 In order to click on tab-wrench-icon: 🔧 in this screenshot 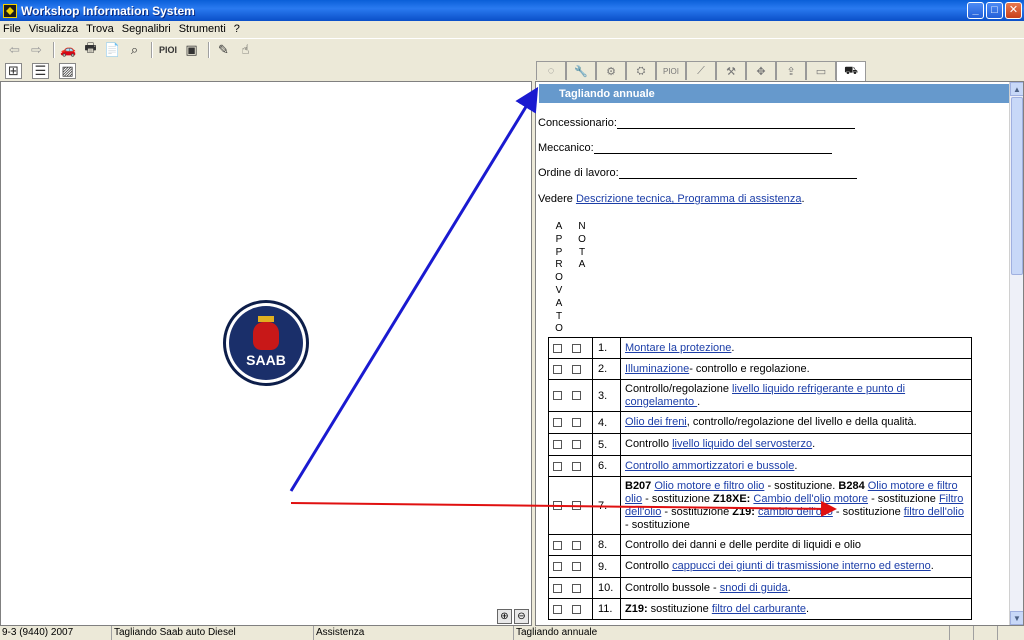, I will do `click(581, 70)`.